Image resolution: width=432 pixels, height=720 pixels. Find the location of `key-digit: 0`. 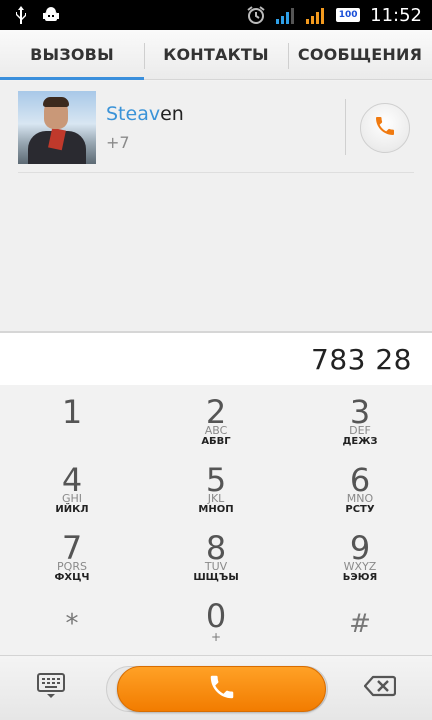

key-digit: 0 is located at coordinates (216, 616).